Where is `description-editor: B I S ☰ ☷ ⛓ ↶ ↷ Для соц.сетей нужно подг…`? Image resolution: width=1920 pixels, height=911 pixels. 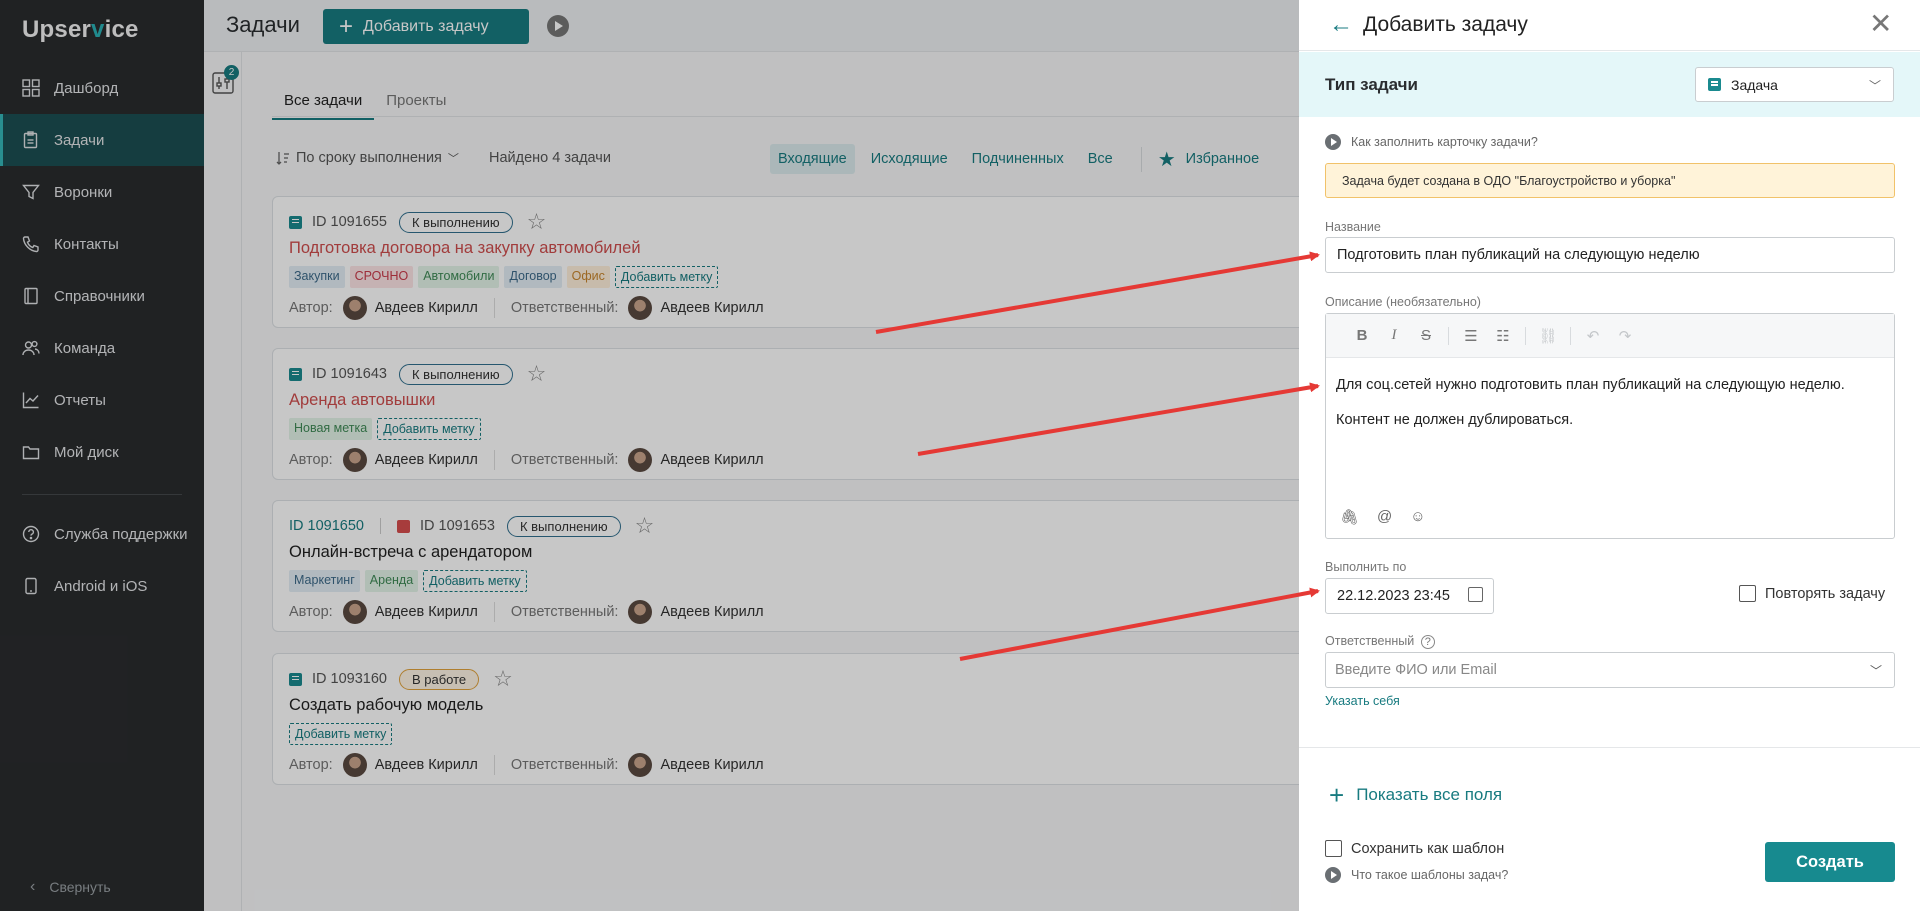
description-editor: B I S ☰ ☷ ⛓ ↶ ↷ Для соц.сетей нужно подг… is located at coordinates (1610, 426).